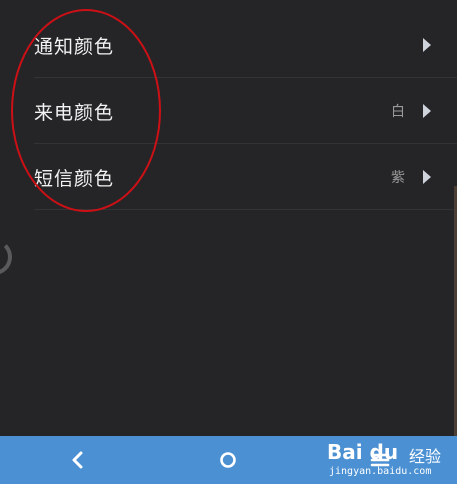  What do you see at coordinates (398, 112) in the screenshot?
I see `incoming-call-color-value: 白` at bounding box center [398, 112].